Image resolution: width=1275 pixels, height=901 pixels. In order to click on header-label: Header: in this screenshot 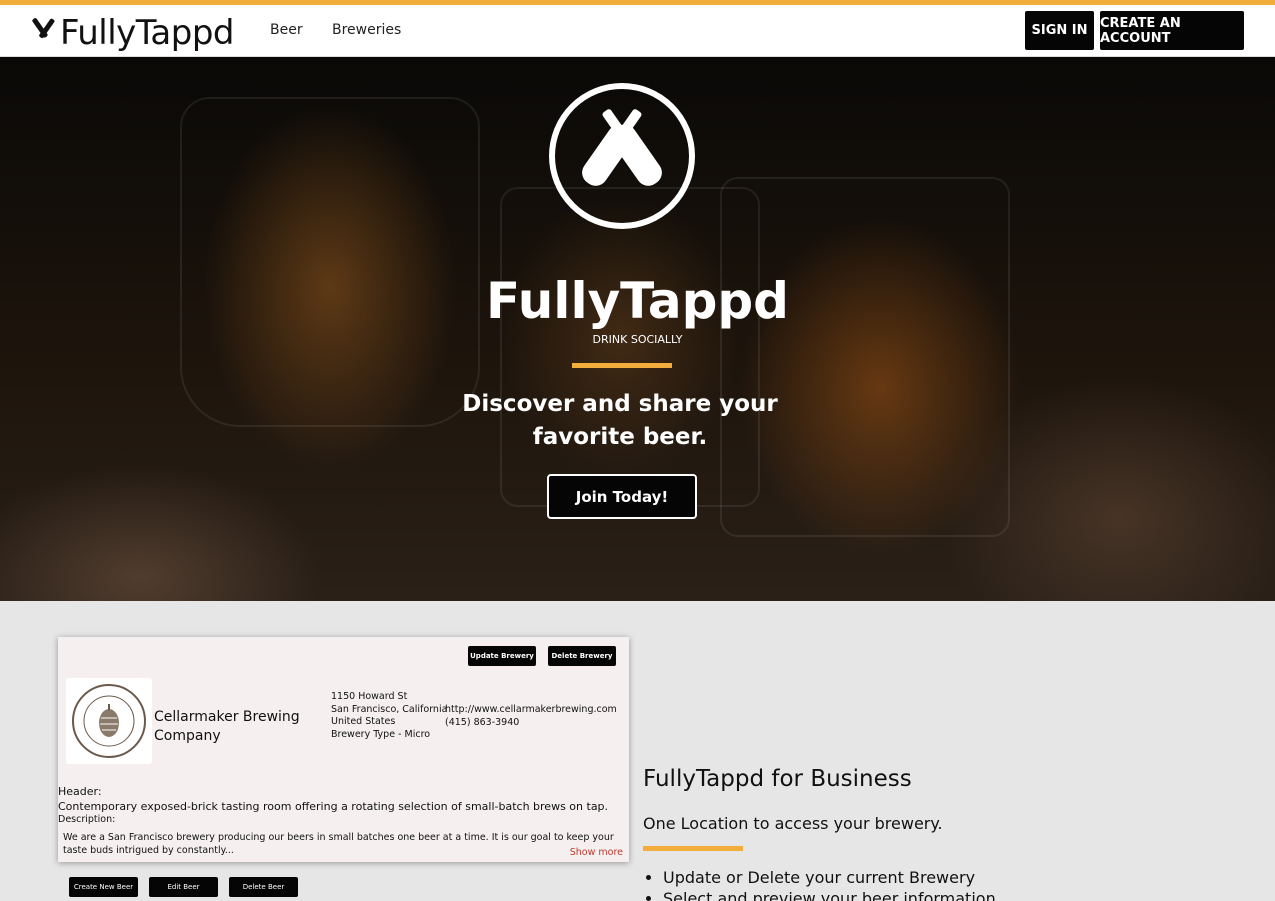, I will do `click(80, 791)`.